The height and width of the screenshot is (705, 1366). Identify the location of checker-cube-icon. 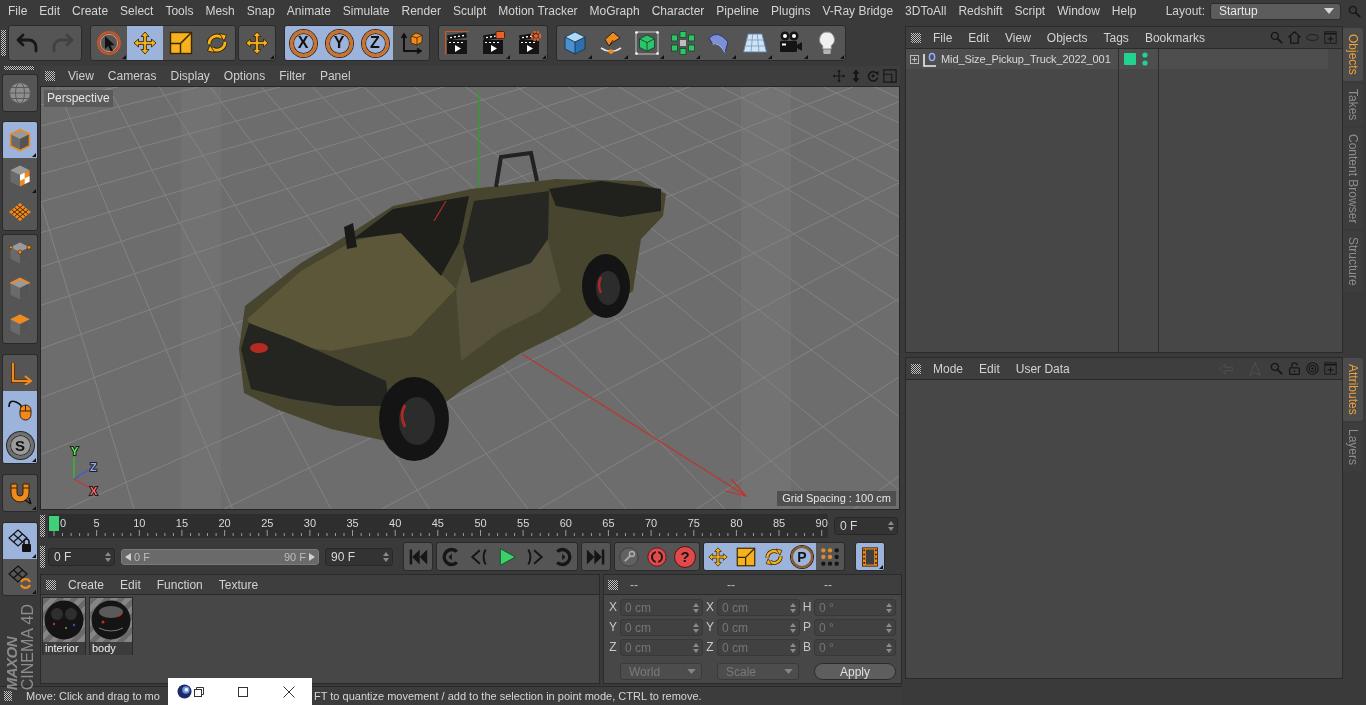
(20, 176).